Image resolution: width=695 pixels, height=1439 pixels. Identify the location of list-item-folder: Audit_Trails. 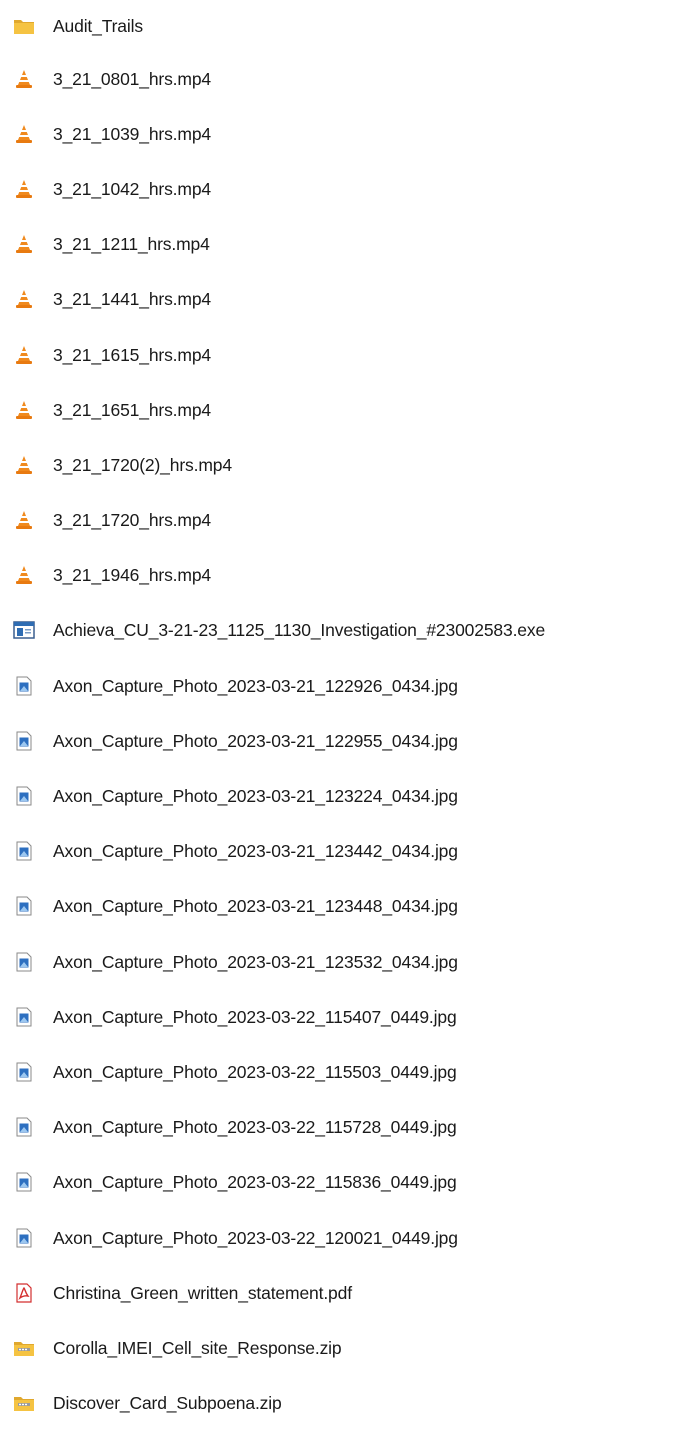
(347, 25).